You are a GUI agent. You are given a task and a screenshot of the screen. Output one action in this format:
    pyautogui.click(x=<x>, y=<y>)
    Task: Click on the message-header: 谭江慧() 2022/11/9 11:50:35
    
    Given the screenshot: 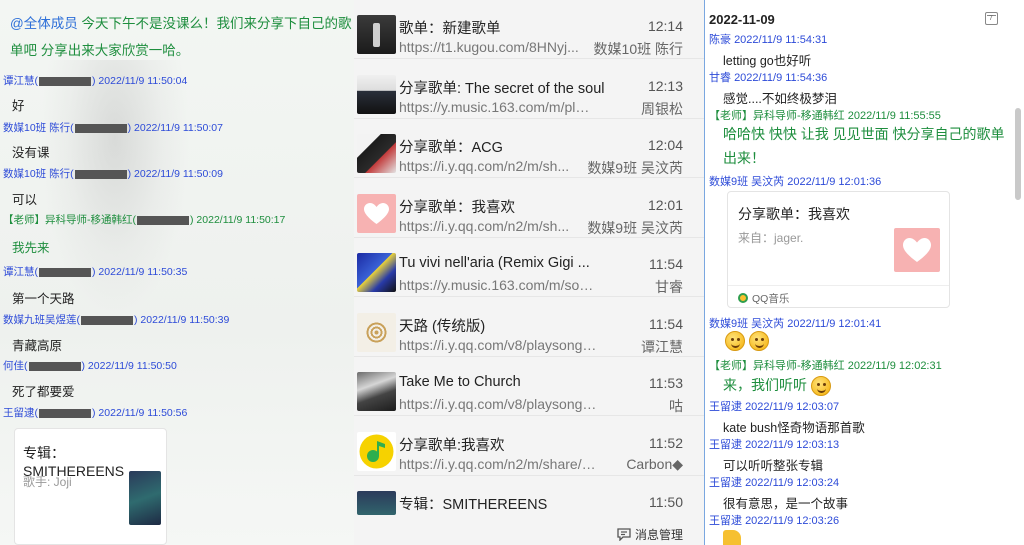 What is the action you would take?
    pyautogui.click(x=95, y=272)
    